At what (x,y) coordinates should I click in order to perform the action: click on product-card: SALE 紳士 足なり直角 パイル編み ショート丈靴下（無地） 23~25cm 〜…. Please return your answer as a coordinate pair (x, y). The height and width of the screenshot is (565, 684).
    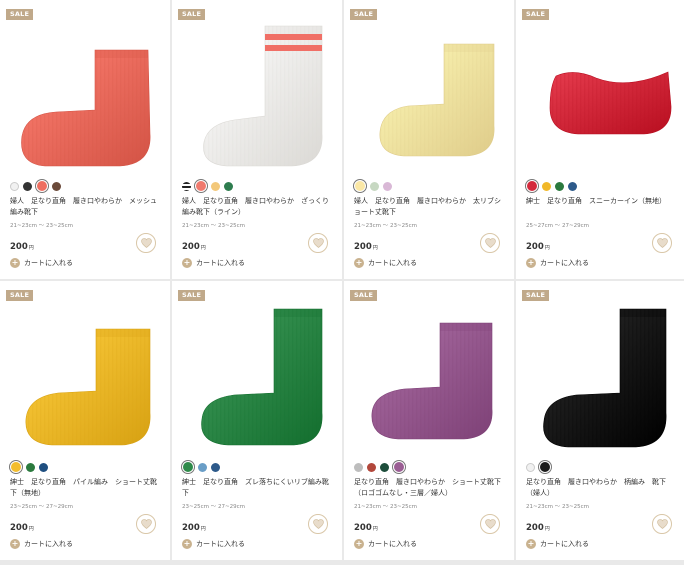
    Looking at the image, I should click on (85, 420).